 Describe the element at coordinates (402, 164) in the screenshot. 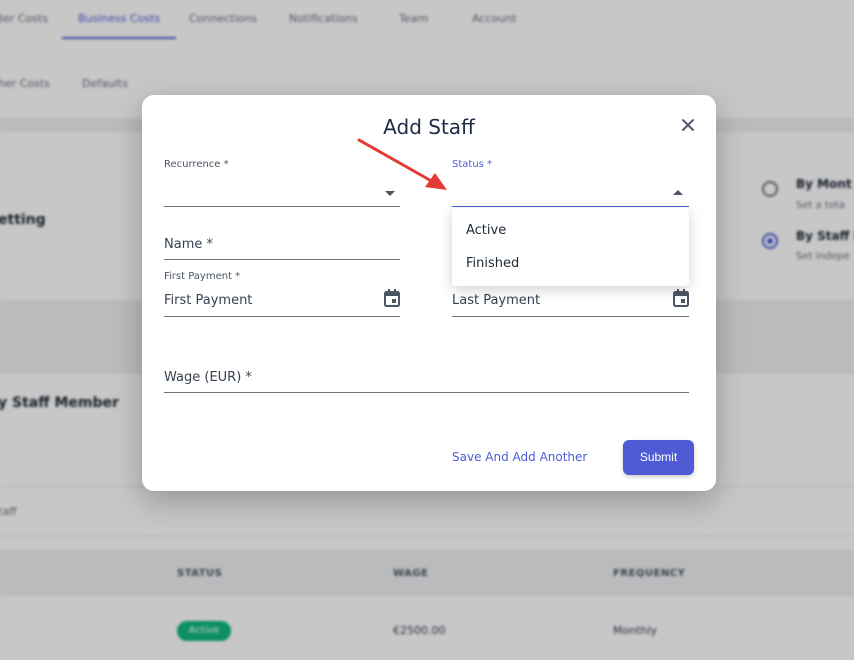

I see `annotation-arrow-icon` at that location.